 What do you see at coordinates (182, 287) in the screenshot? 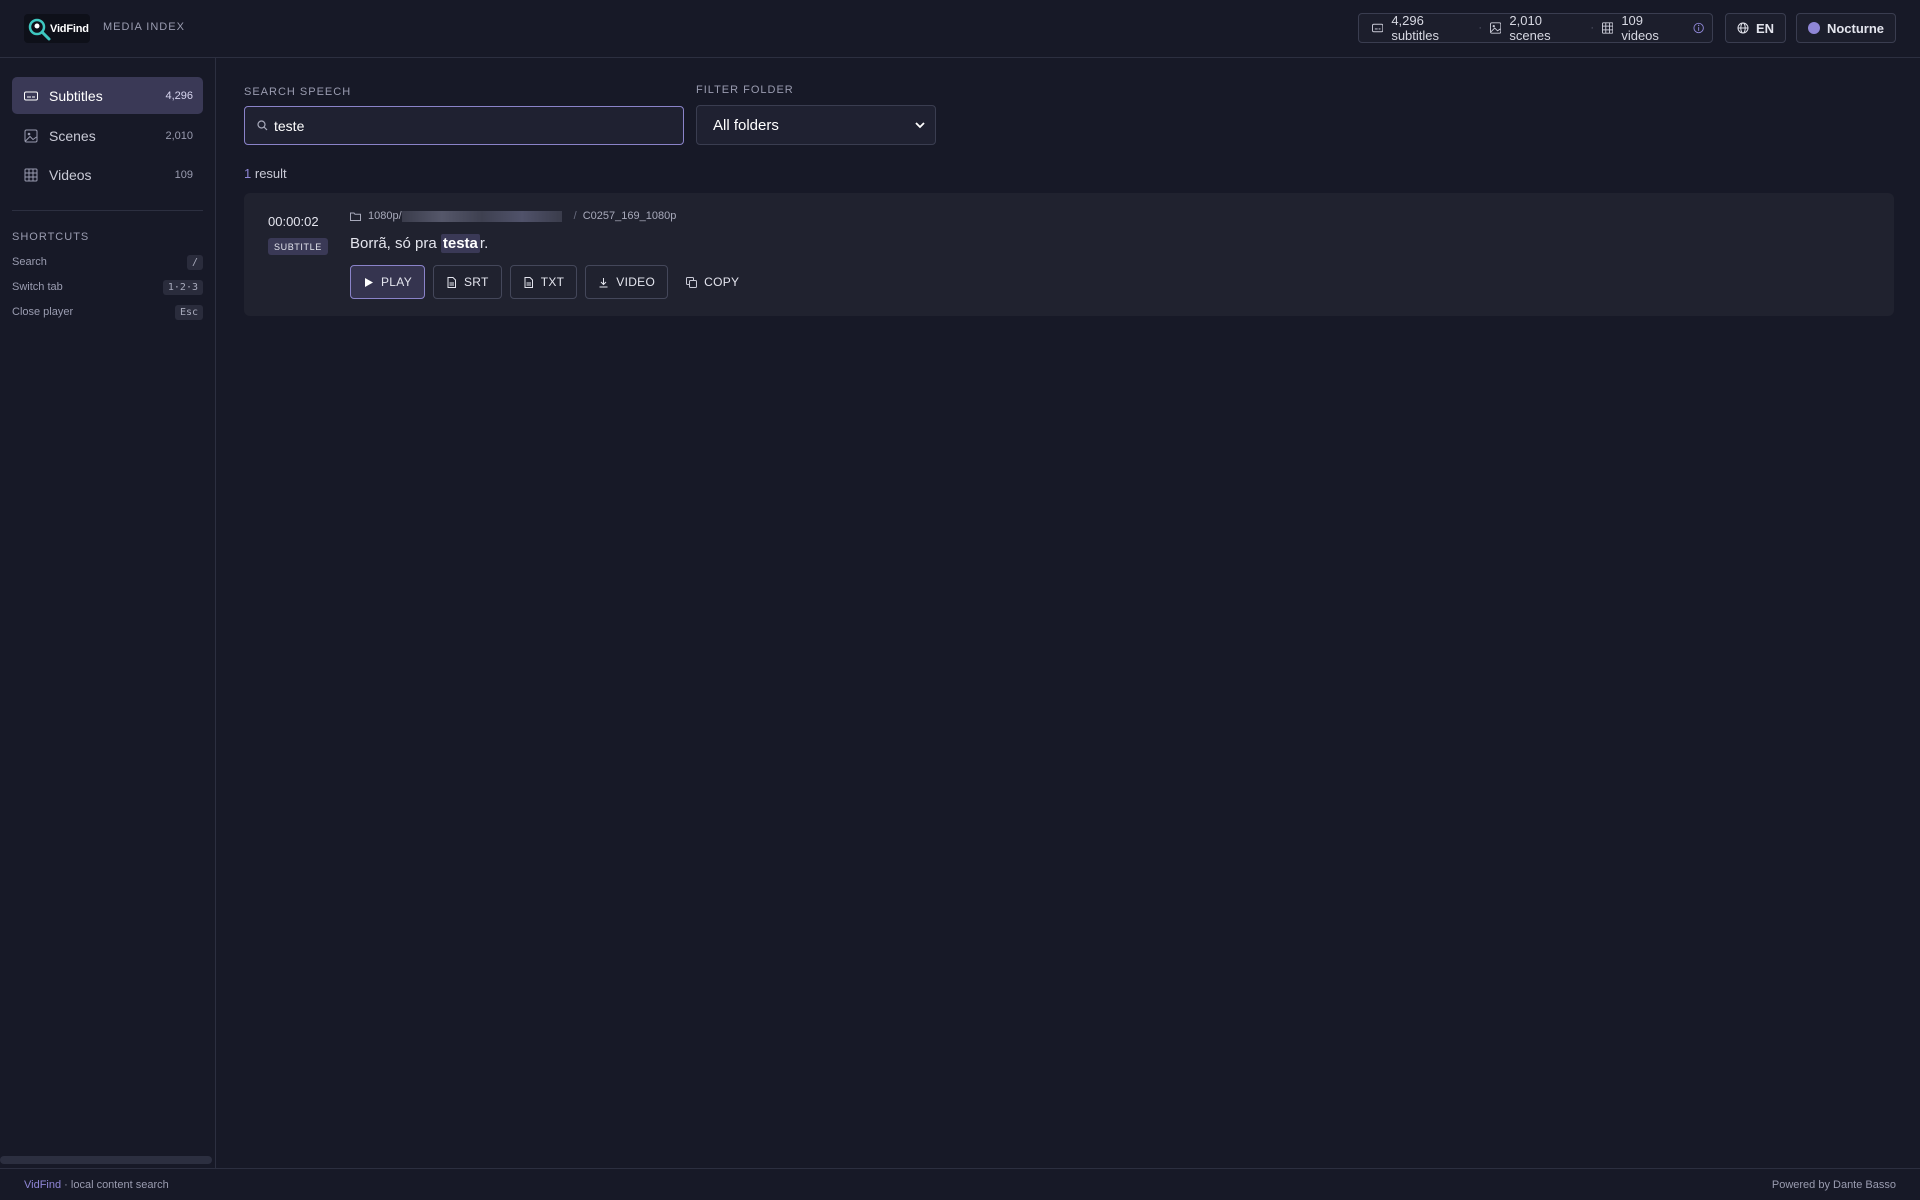
I see `shortcut-key: 1·2·3` at bounding box center [182, 287].